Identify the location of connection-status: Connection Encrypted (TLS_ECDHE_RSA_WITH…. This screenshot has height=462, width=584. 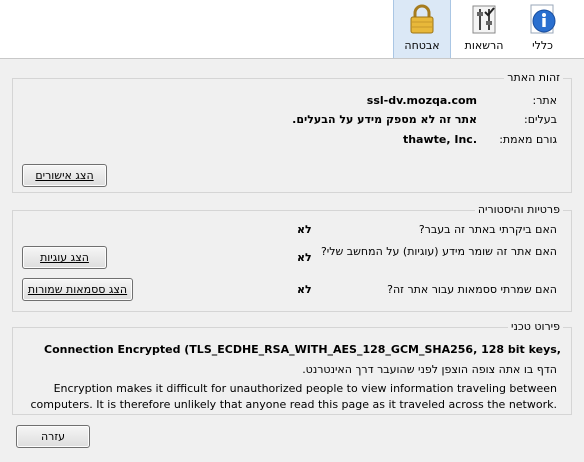
(304, 349).